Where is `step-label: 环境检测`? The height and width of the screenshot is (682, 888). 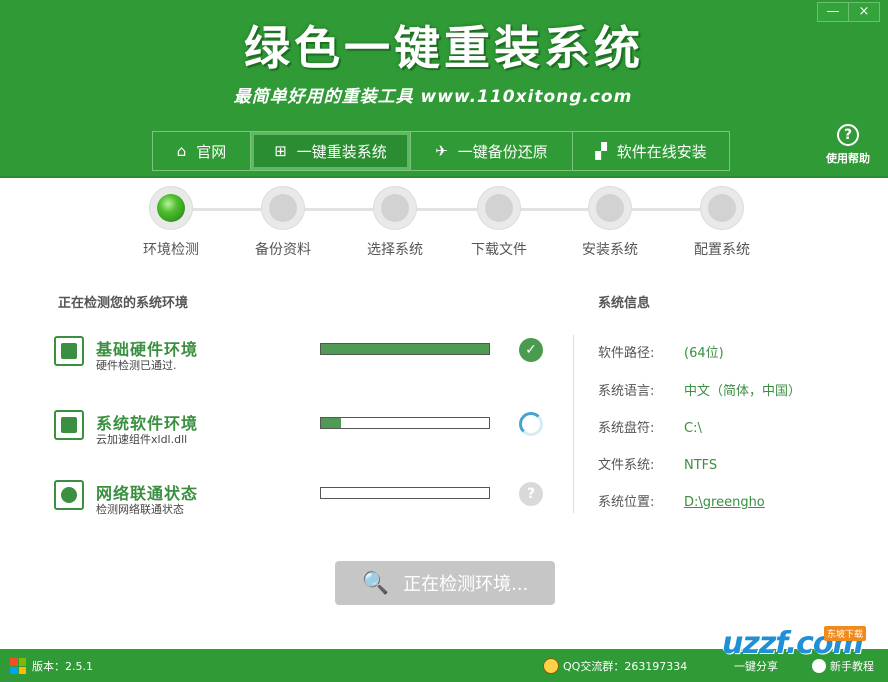
step-label: 环境检测 is located at coordinates (171, 250).